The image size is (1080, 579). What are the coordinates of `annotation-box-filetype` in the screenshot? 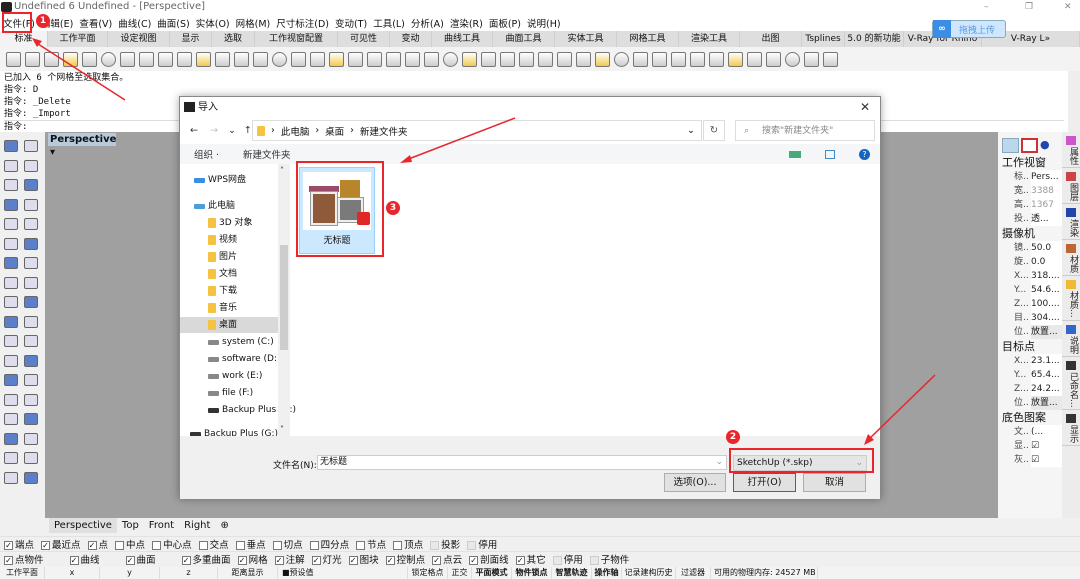 It's located at (801, 460).